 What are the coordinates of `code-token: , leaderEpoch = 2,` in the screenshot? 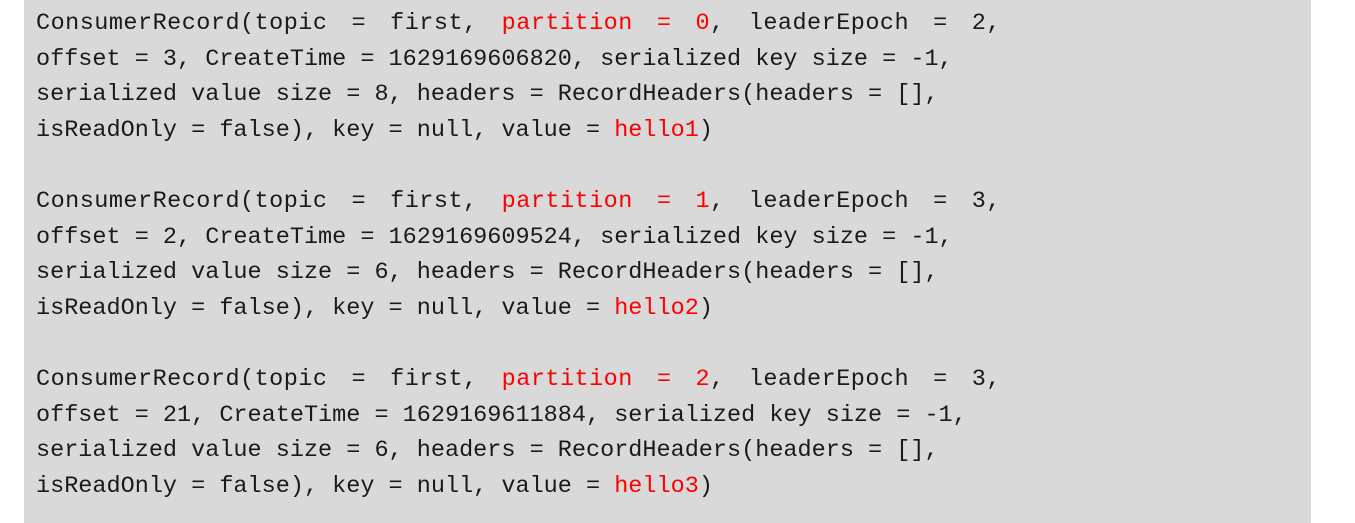 It's located at (855, 23).